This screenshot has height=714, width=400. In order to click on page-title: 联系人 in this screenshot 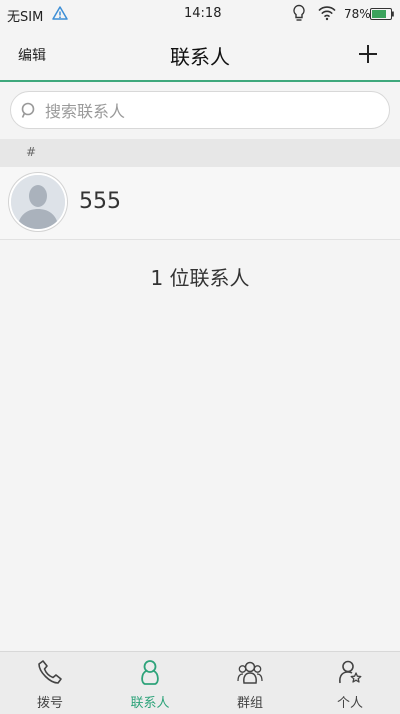, I will do `click(200, 57)`.